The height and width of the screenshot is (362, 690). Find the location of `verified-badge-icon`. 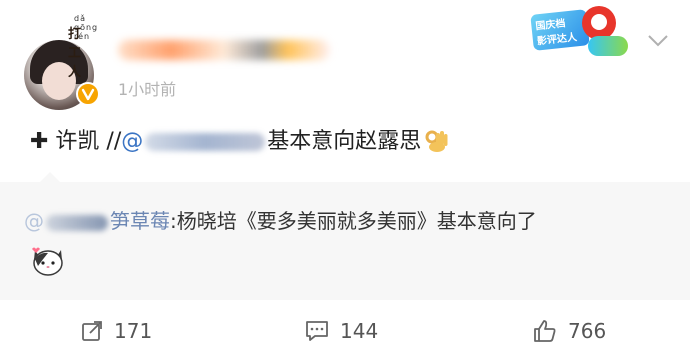

verified-badge-icon is located at coordinates (88, 94).